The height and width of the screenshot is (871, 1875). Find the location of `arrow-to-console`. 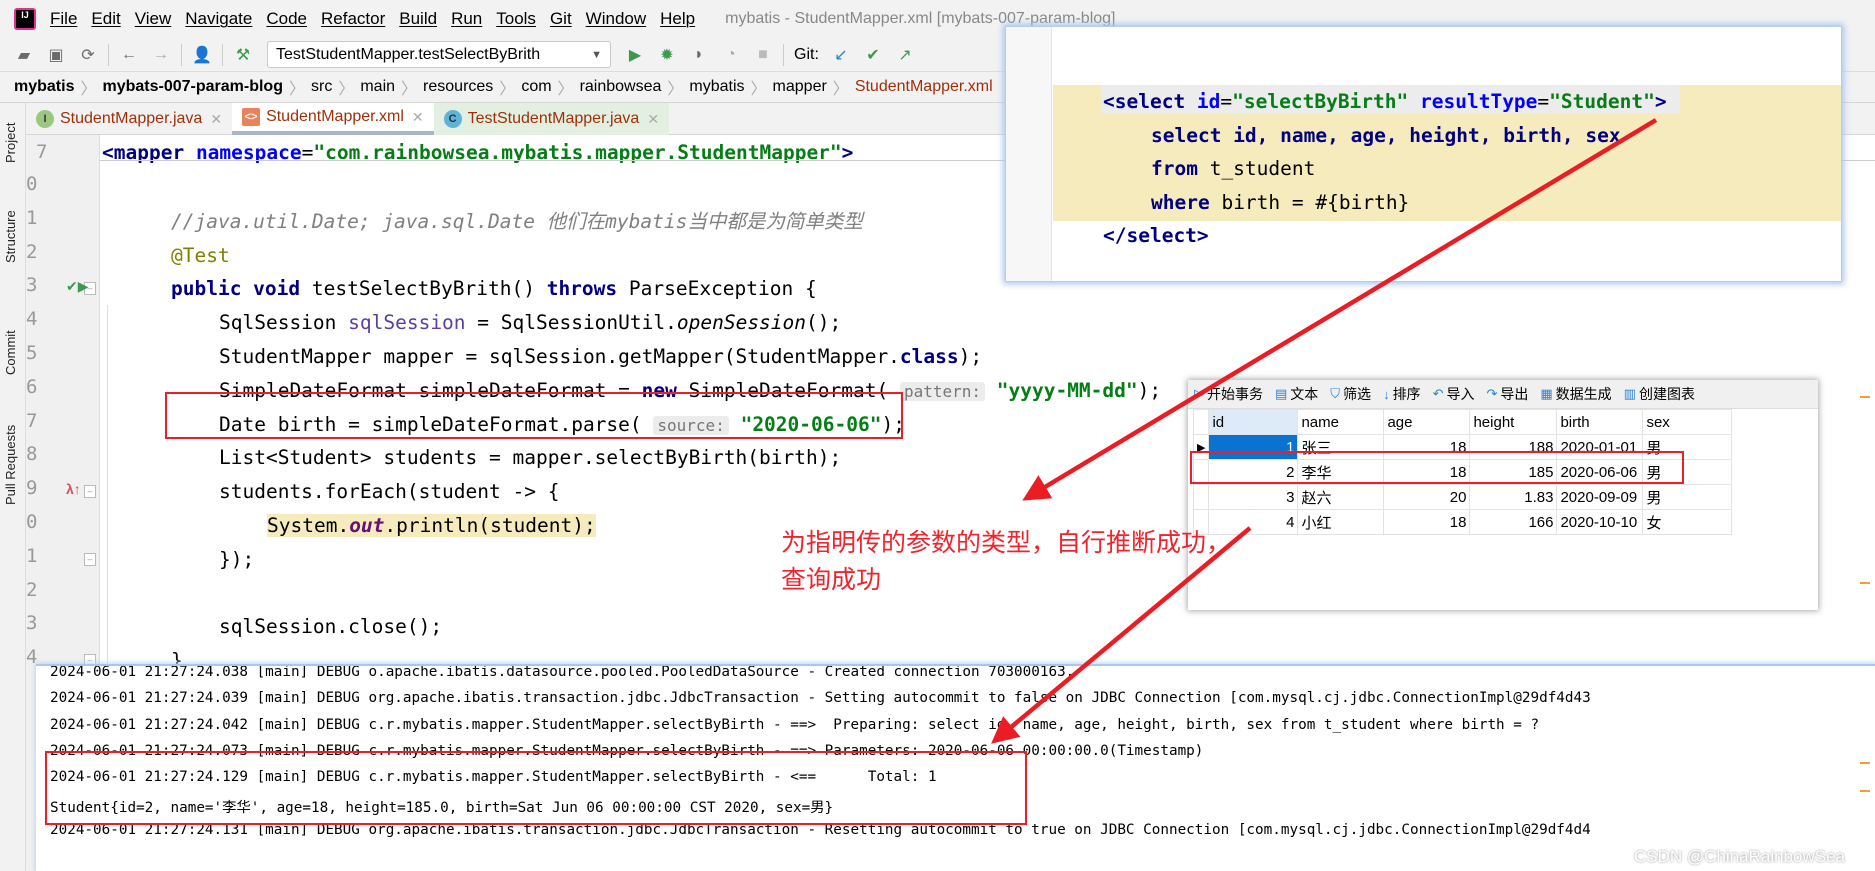

arrow-to-console is located at coordinates (1121, 635).